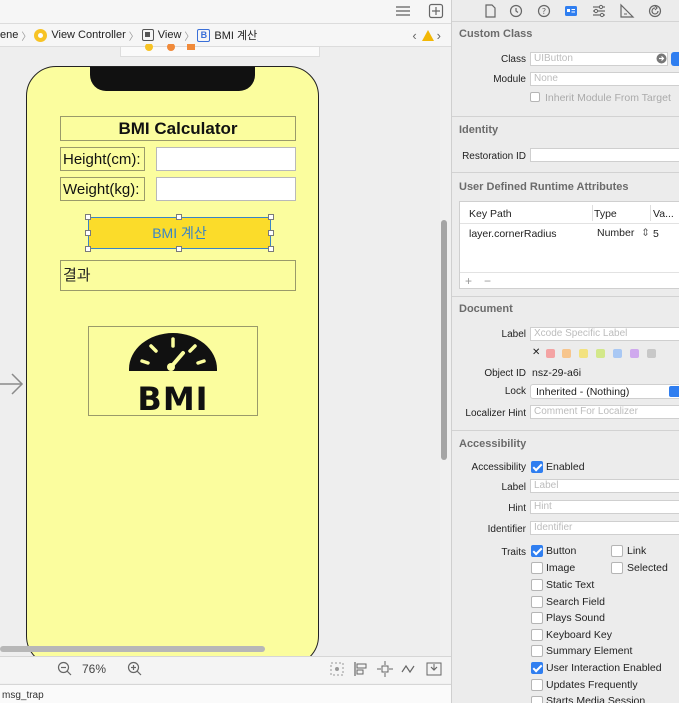  What do you see at coordinates (80, 35) in the screenshot?
I see `crumb-view-controller: View Controller` at bounding box center [80, 35].